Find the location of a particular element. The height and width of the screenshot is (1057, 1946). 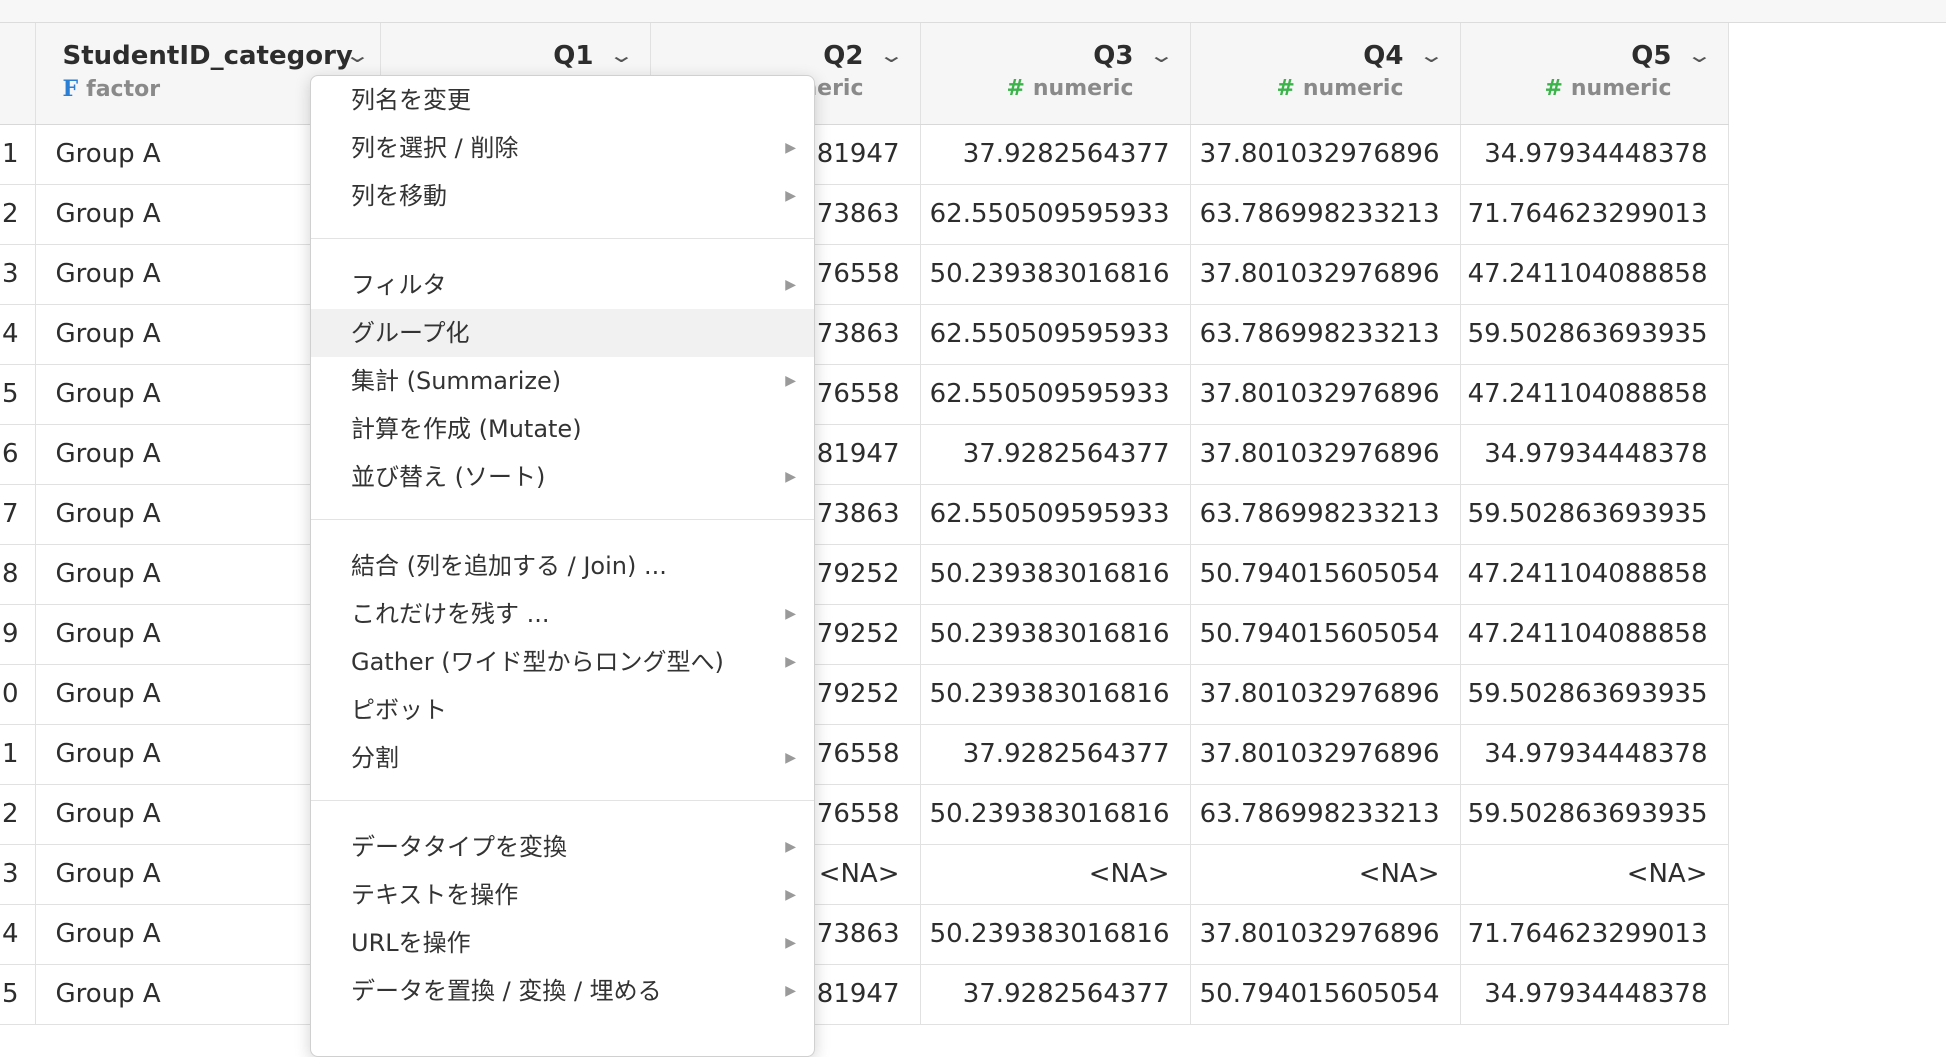

menu-item: 分割 ▶ is located at coordinates (562, 758).